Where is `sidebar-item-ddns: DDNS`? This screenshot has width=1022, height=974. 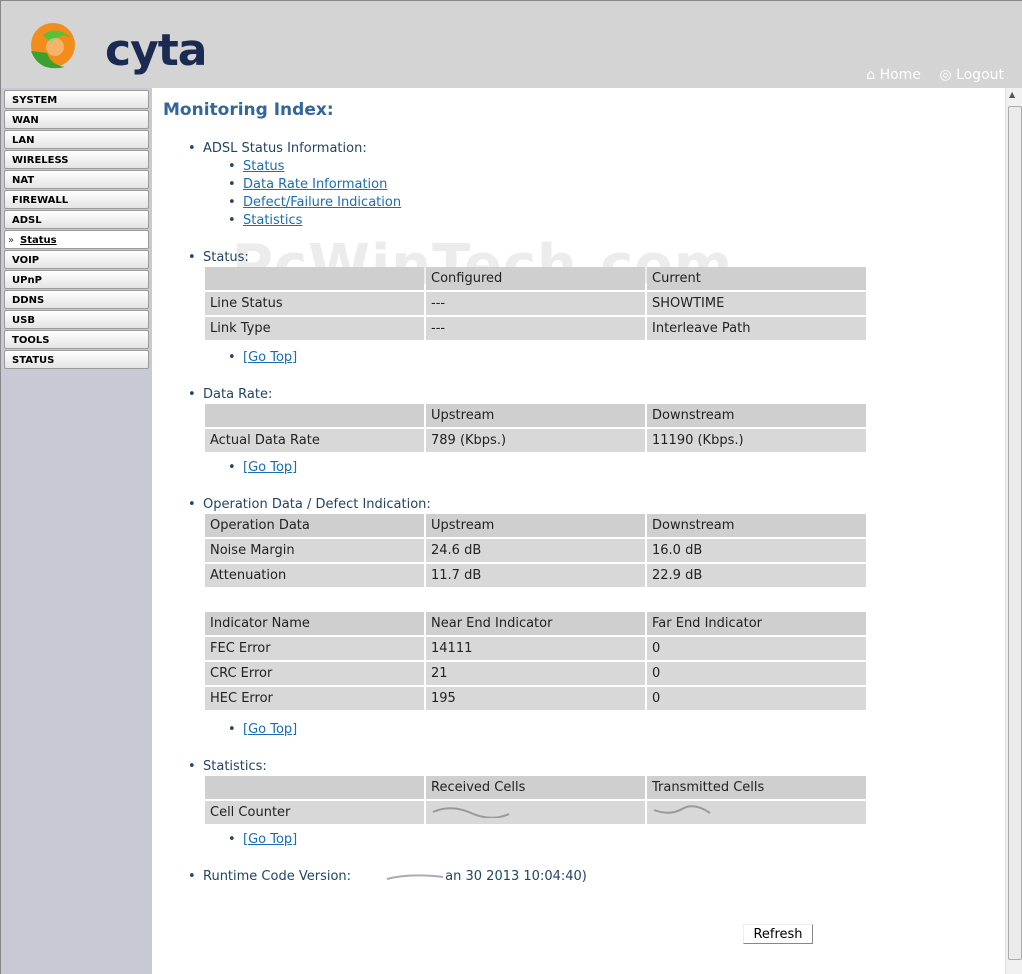 sidebar-item-ddns: DDNS is located at coordinates (76, 299).